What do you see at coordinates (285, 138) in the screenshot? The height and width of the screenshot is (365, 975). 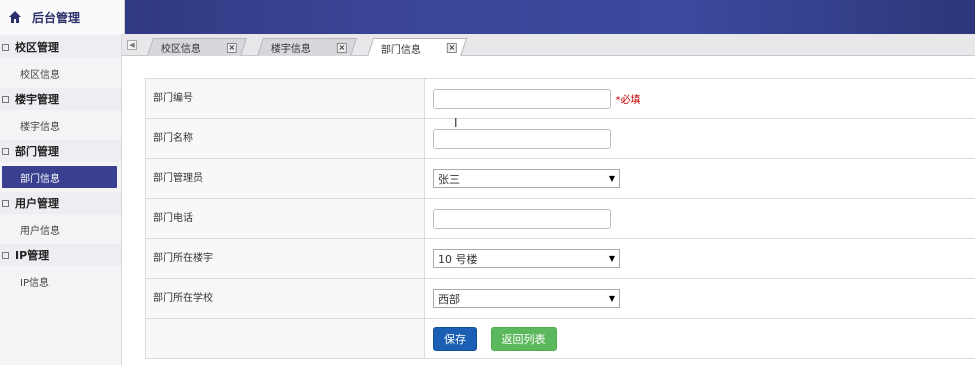 I see `field-label: 部门名称` at bounding box center [285, 138].